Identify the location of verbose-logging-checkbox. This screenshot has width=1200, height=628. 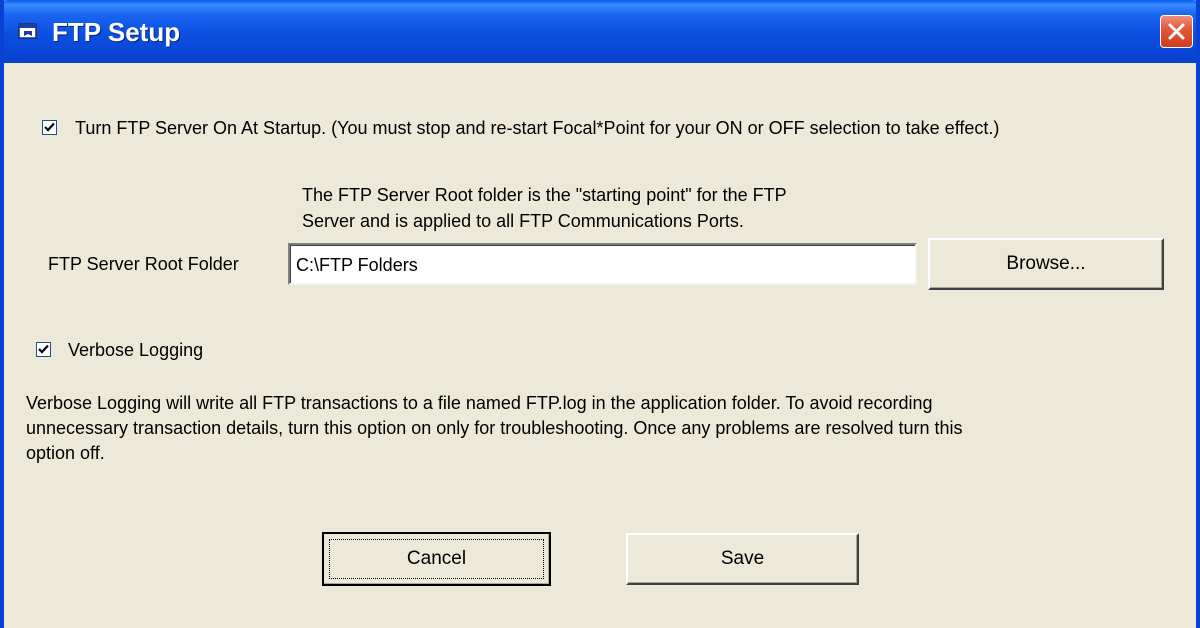
(43, 349).